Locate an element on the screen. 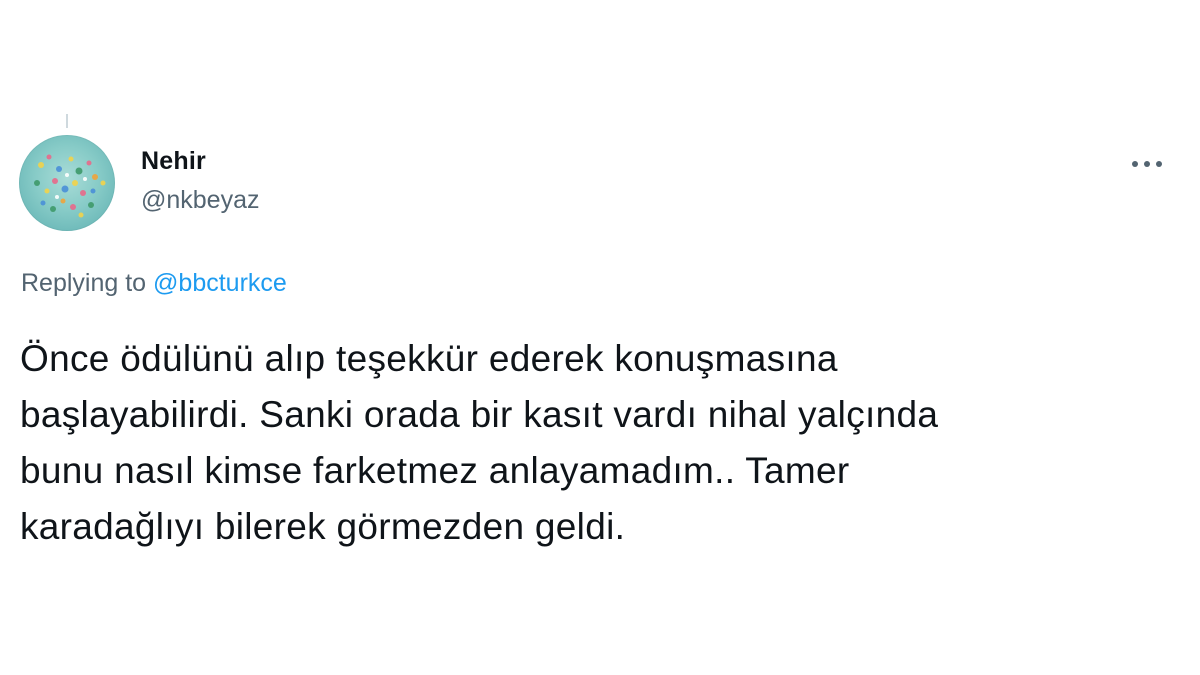 The width and height of the screenshot is (1200, 675). replying-to: Replying to @bbcturkce is located at coordinates (154, 283).